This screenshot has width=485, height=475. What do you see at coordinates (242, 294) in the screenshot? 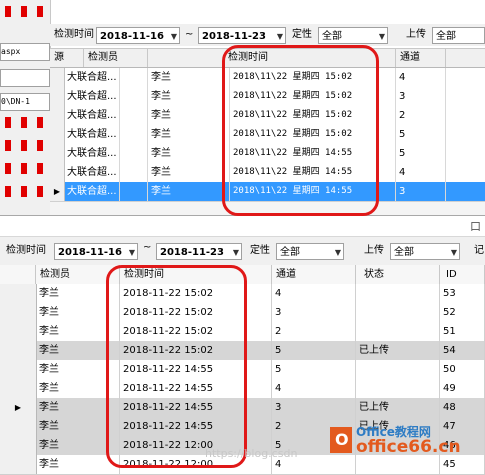
I see `table-row: 李兰 2018-11-22 15:02 4 53` at bounding box center [242, 294].